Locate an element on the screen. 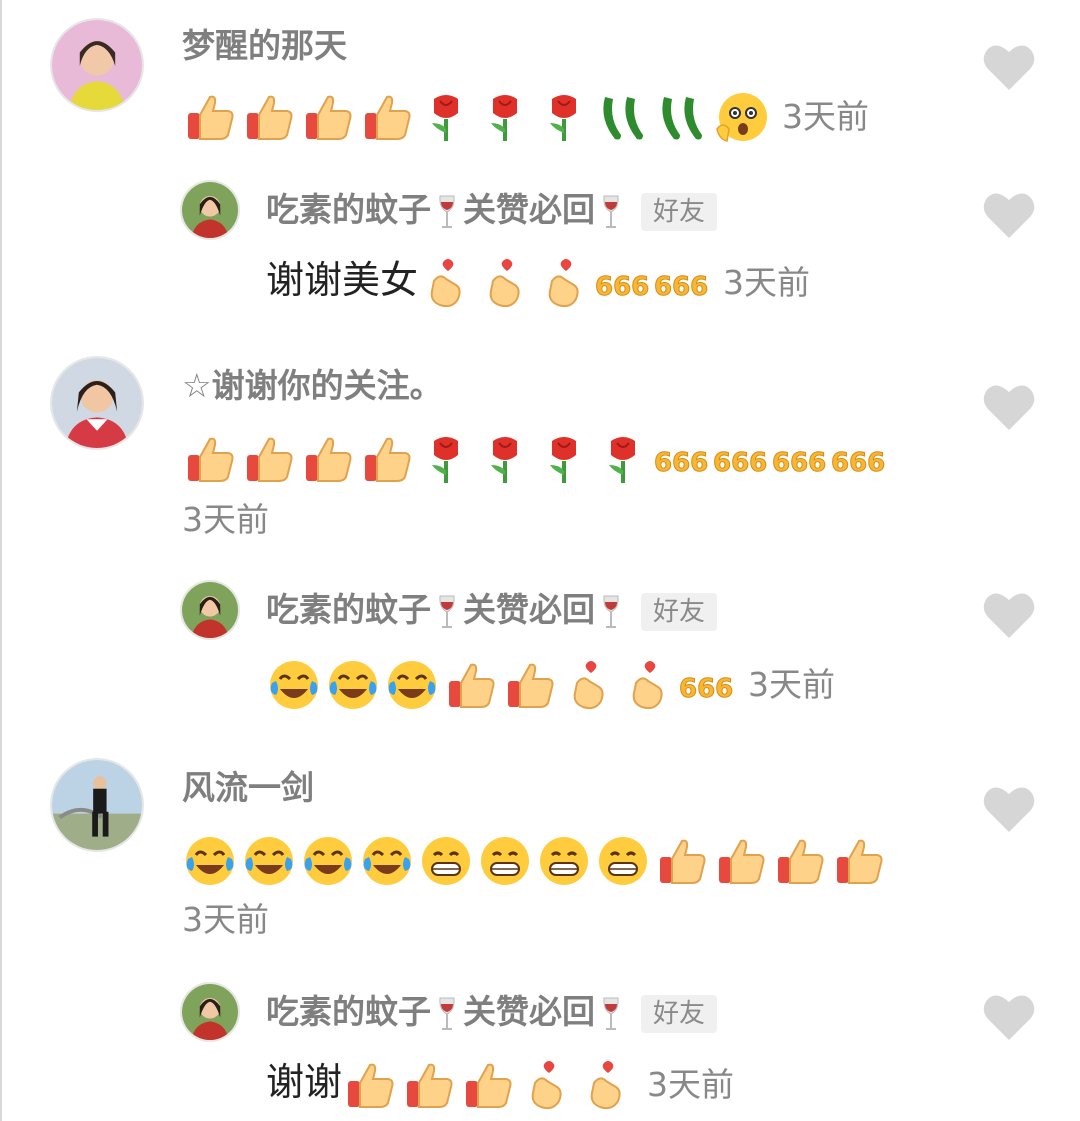 Image resolution: width=1080 pixels, height=1121 pixels. comment-body: 3天前 is located at coordinates (525, 115).